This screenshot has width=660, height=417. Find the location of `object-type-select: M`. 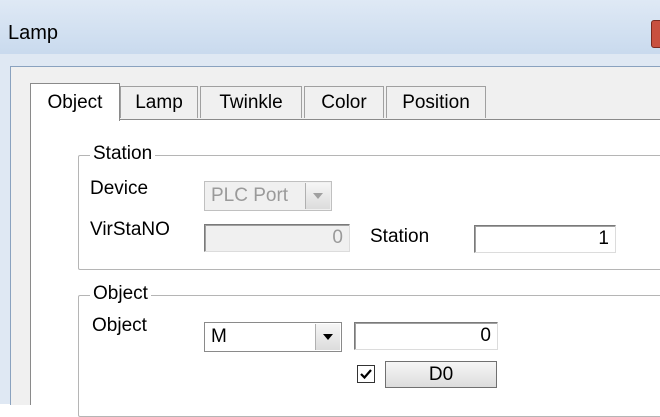

object-type-select: M is located at coordinates (273, 337).